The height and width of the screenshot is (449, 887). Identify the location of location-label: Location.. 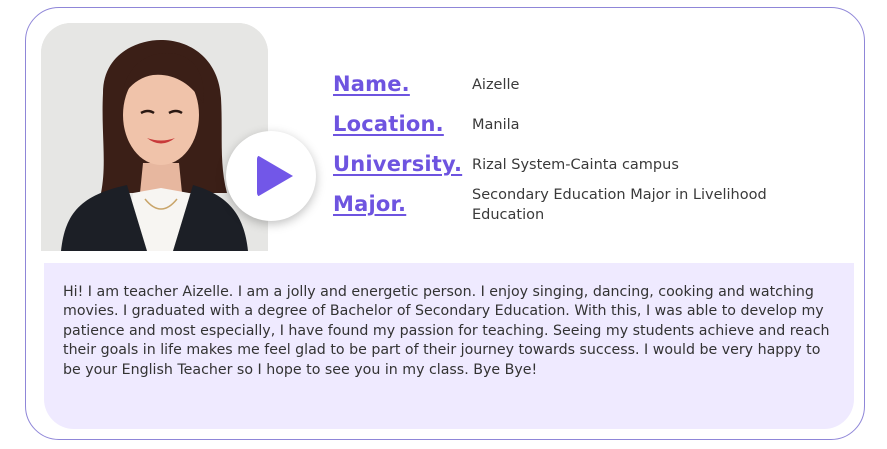
(388, 124).